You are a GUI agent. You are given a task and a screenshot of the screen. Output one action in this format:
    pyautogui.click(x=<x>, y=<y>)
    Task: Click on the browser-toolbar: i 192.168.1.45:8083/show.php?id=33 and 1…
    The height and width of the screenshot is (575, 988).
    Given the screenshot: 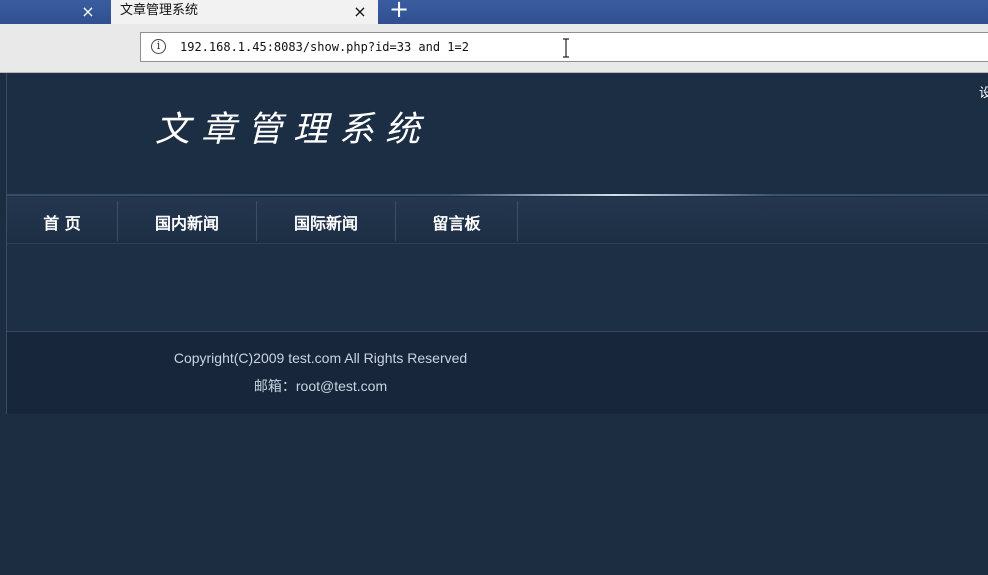 What is the action you would take?
    pyautogui.click(x=494, y=48)
    